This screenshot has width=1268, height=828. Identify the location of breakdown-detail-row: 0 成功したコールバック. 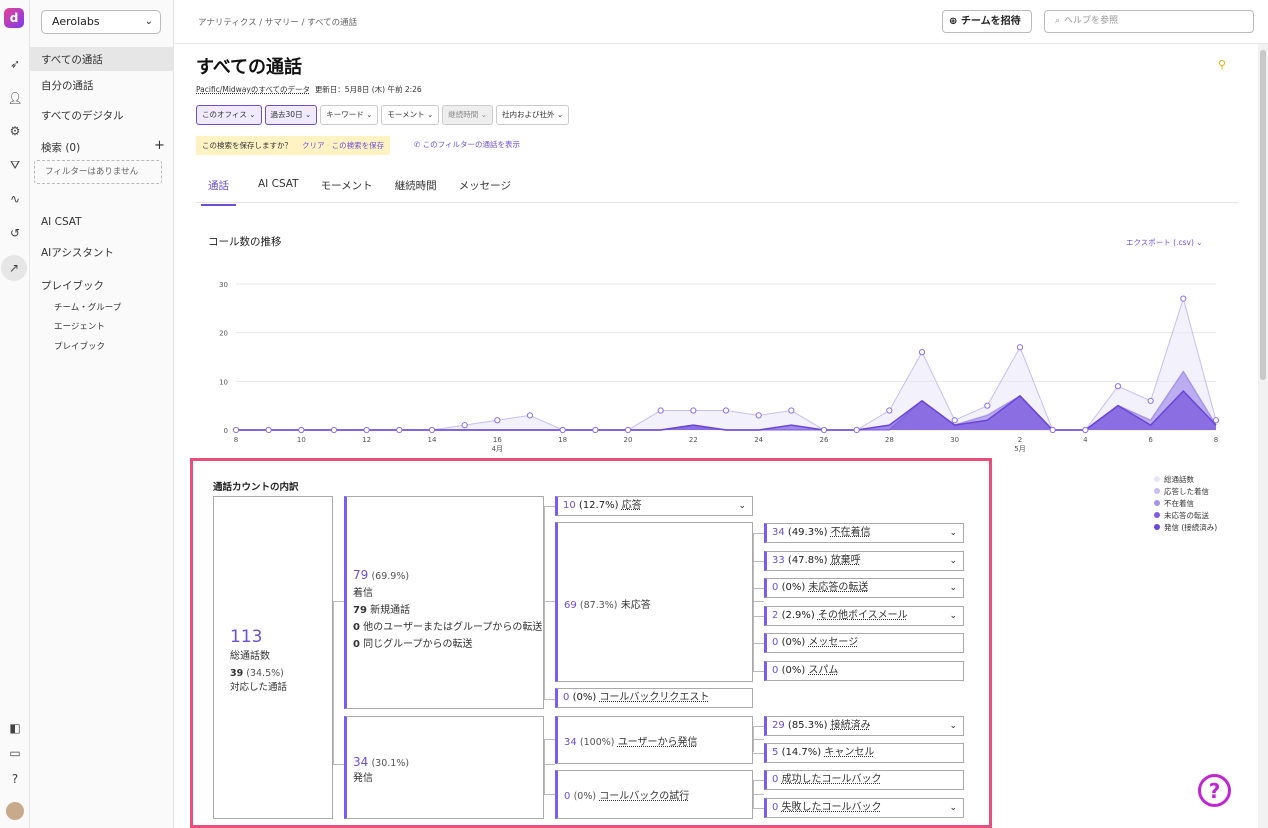
(864, 780).